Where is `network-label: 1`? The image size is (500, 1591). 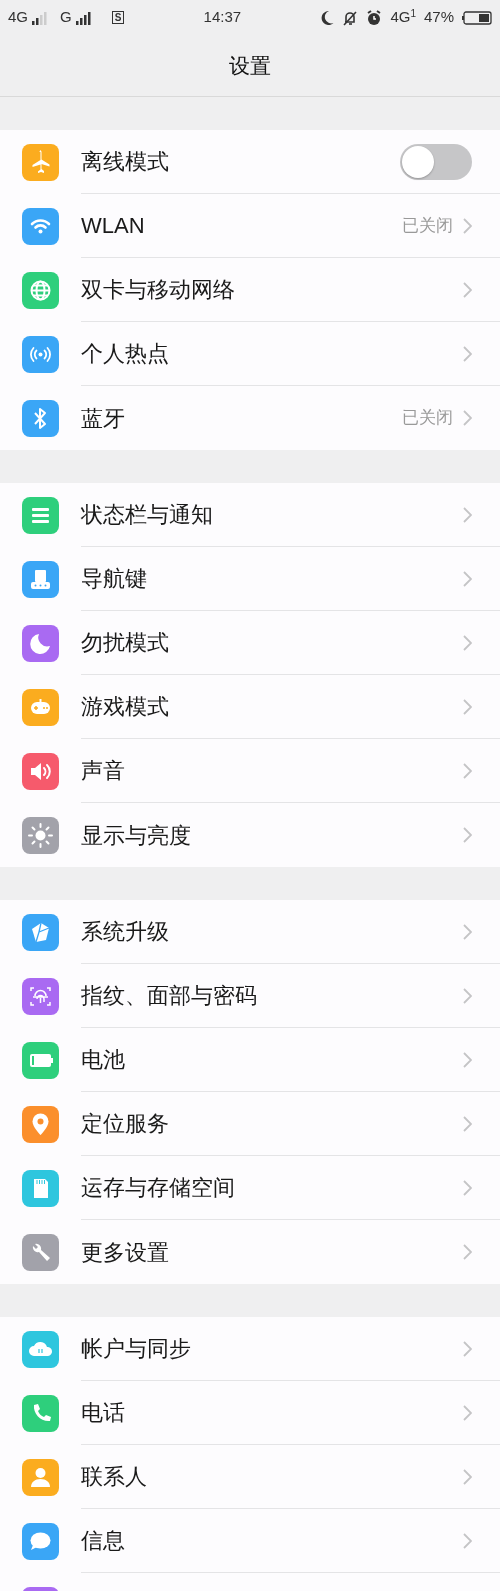 network-label: 1 is located at coordinates (413, 13).